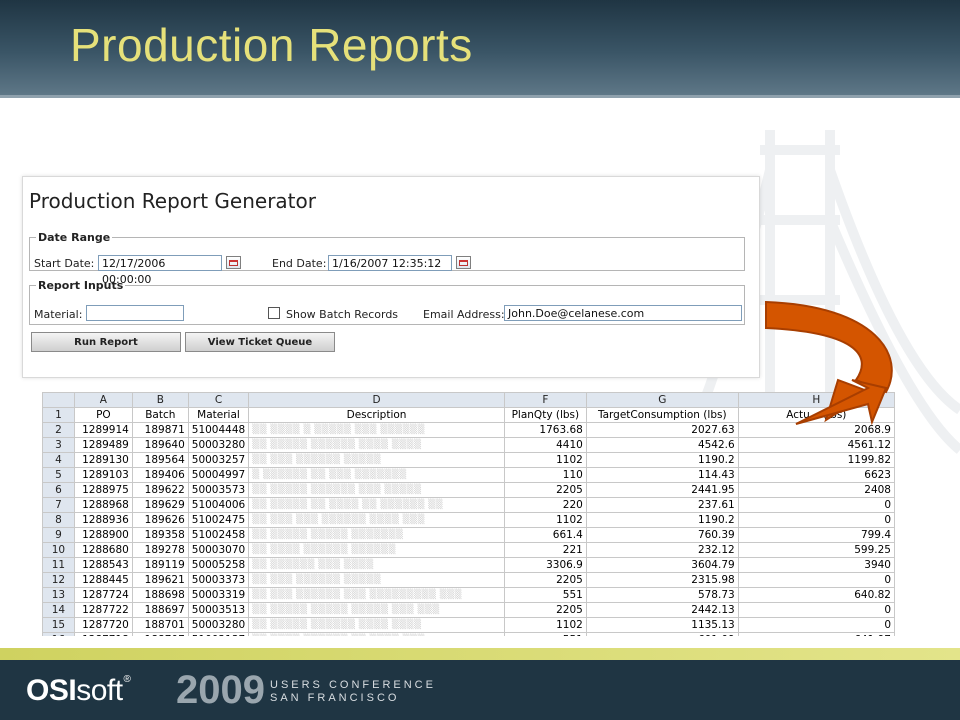 This screenshot has width=960, height=720. I want to click on batch-cell: 189406, so click(160, 475).